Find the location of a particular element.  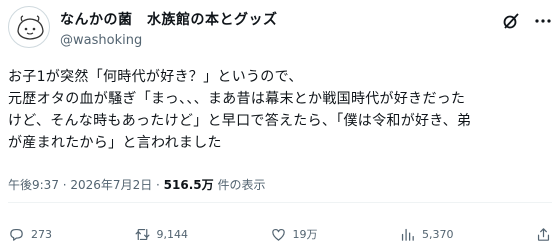

tweet-text-line: 元歴オタの血が騒ぎ「まっ、、、まあ昔は幕末とか戦国時代が好きだった is located at coordinates (237, 99).